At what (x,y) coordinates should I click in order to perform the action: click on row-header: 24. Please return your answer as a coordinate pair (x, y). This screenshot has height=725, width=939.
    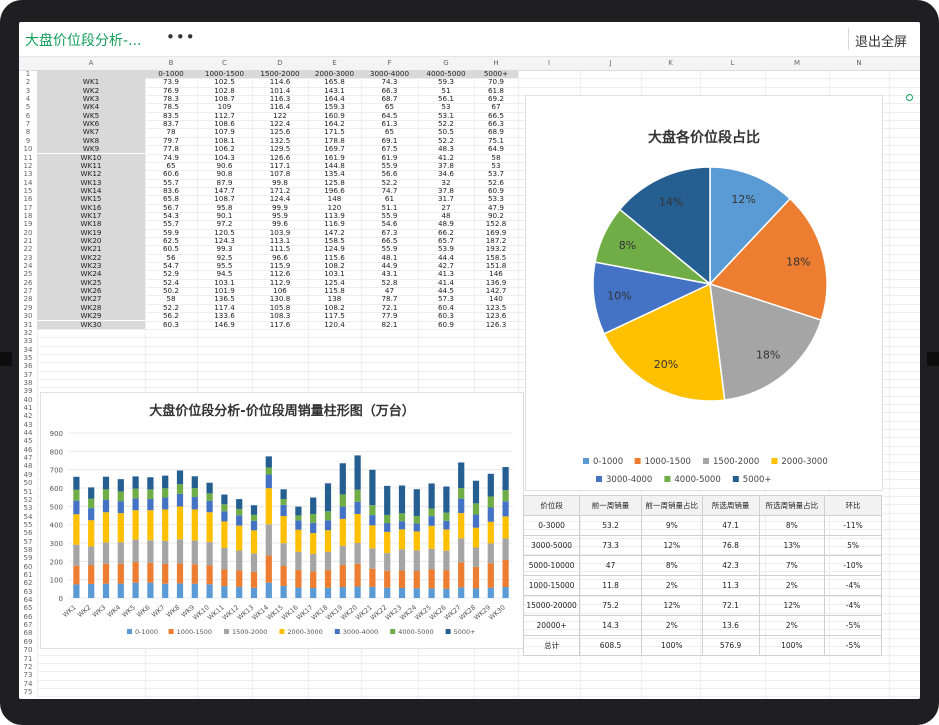
    Looking at the image, I should click on (28, 266).